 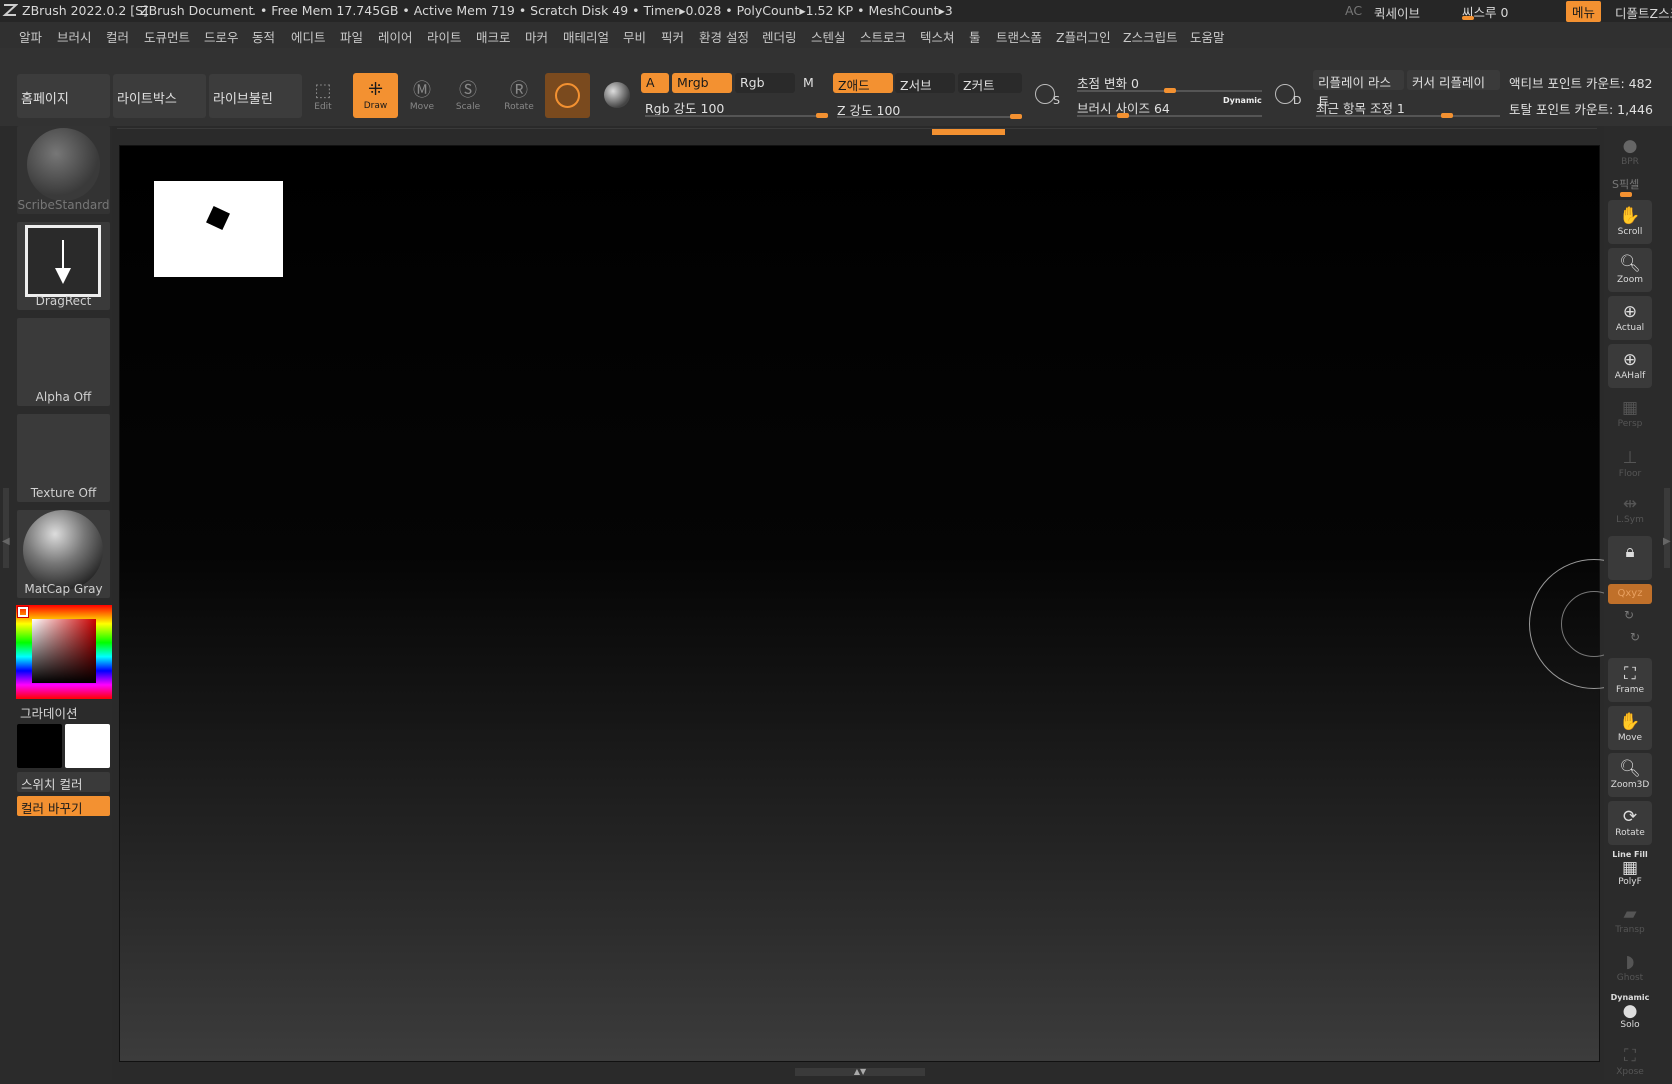 I want to click on edit-button: ⬚ Edit, so click(x=323, y=96).